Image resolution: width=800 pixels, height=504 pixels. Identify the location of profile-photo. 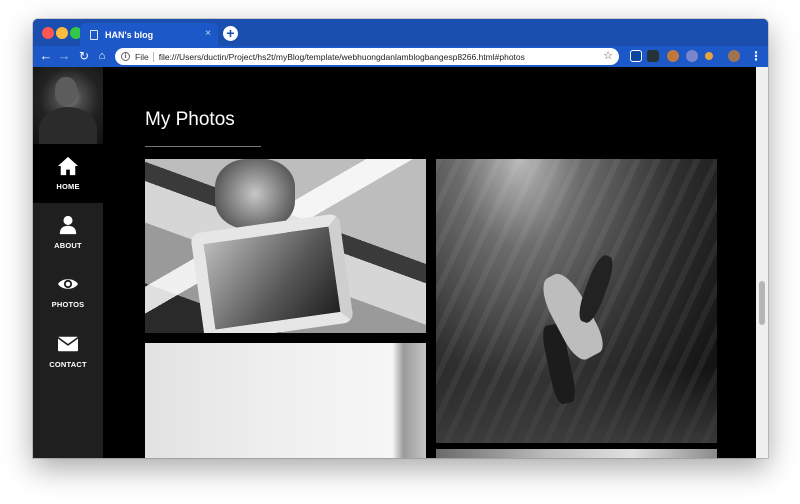
(68, 105).